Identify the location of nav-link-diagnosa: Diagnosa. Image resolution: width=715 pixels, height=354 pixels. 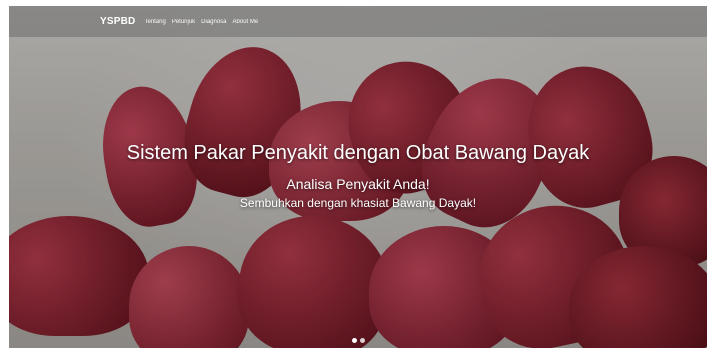
(213, 22).